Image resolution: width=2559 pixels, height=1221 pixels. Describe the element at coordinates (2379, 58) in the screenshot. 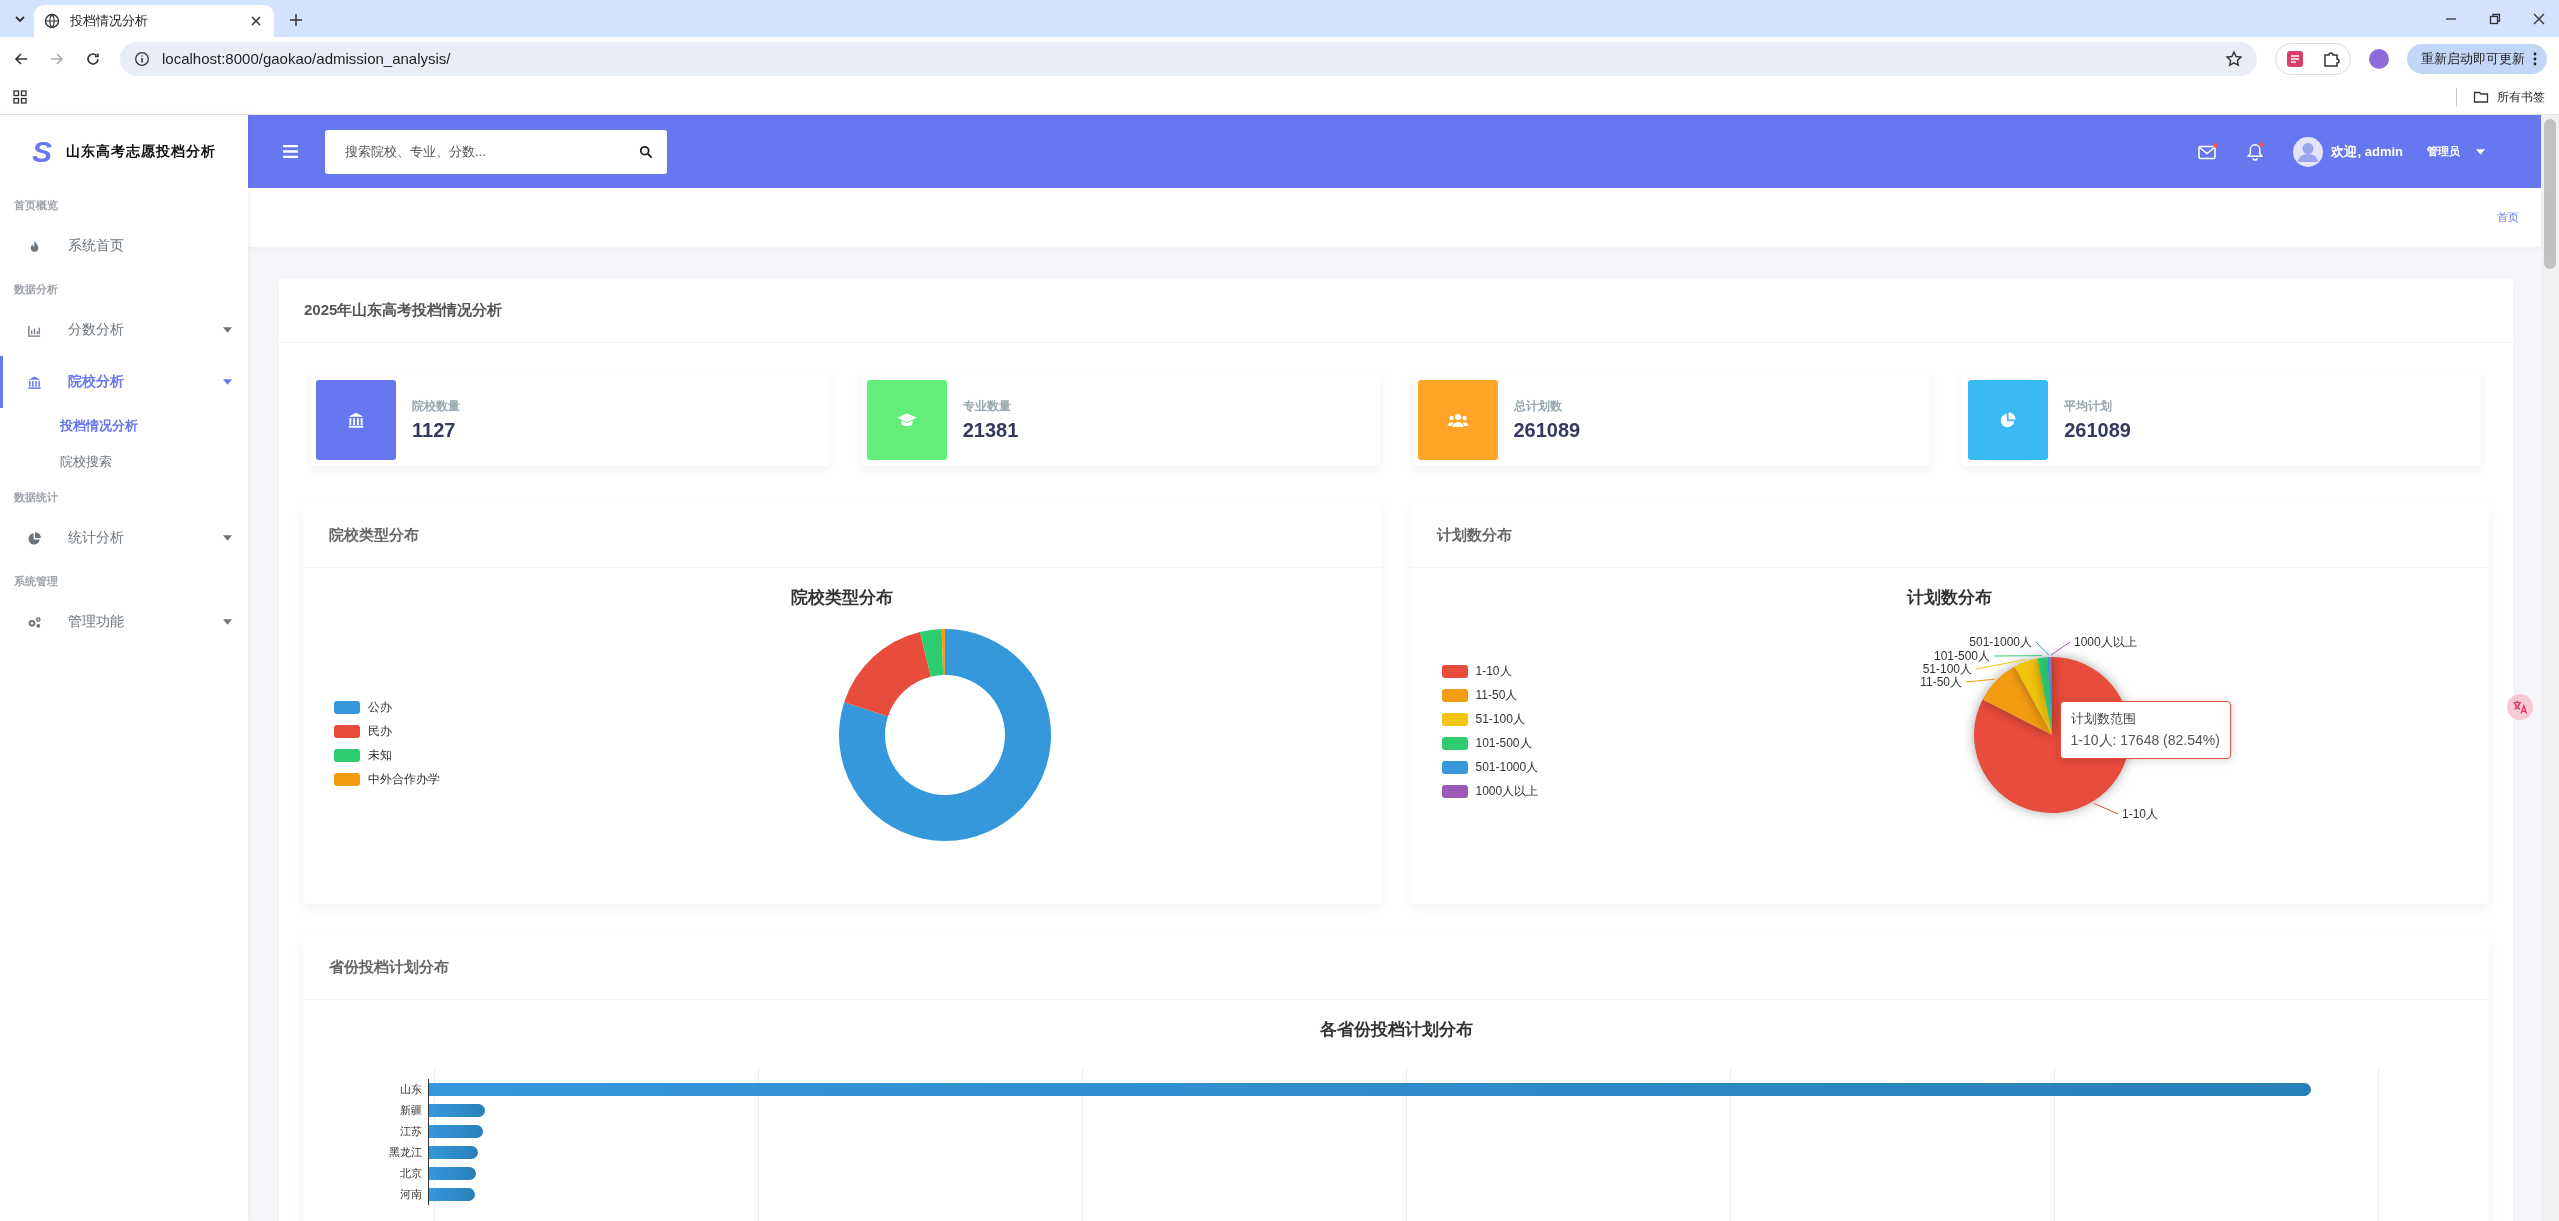

I see `profile-avatar` at that location.